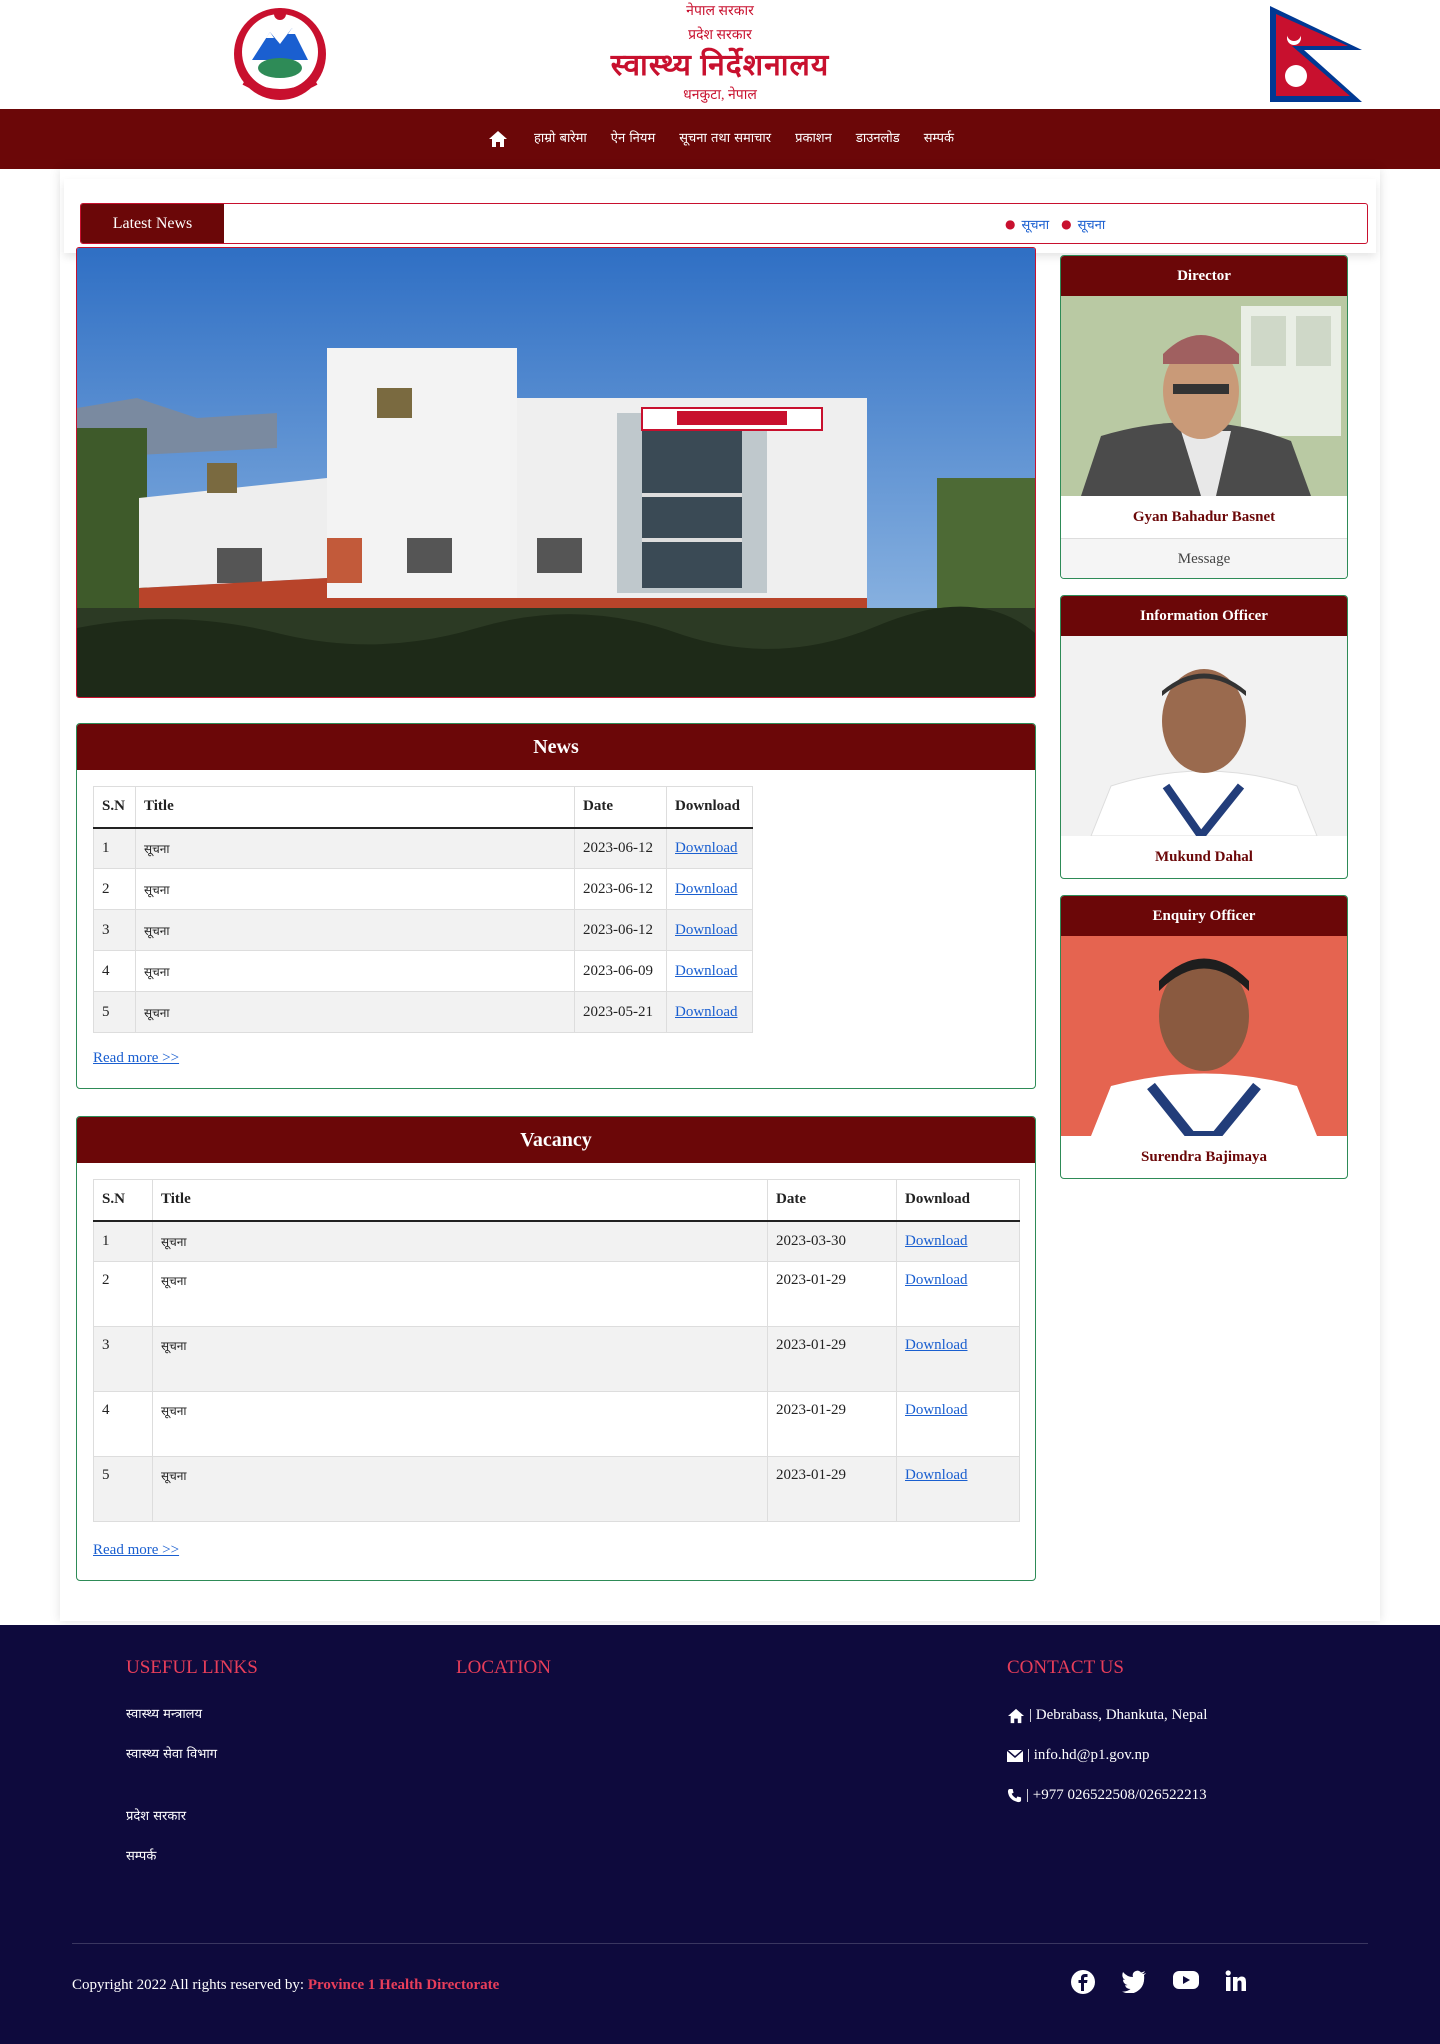 This screenshot has width=1440, height=2044. Describe the element at coordinates (236, 1817) in the screenshot. I see `footer-link: प्रदेश सरकार` at that location.